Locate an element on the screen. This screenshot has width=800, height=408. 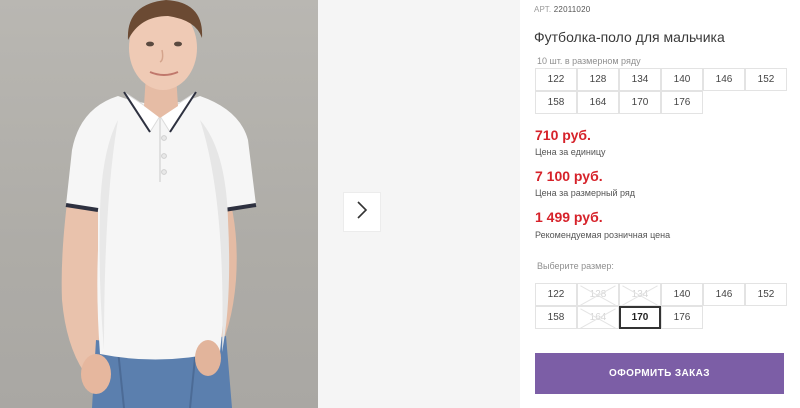
product-sku: АРТ. 22011020 is located at coordinates (562, 9).